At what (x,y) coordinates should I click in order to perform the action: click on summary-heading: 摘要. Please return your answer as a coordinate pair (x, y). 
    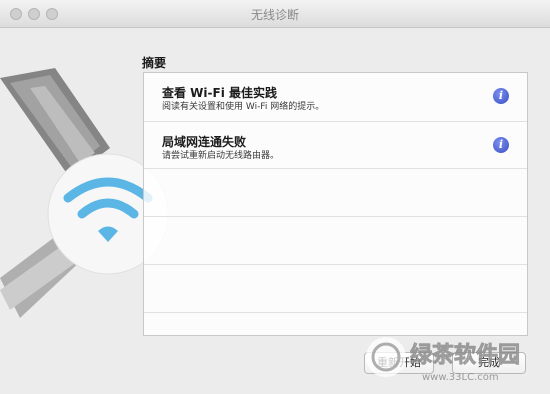
    Looking at the image, I should click on (154, 63).